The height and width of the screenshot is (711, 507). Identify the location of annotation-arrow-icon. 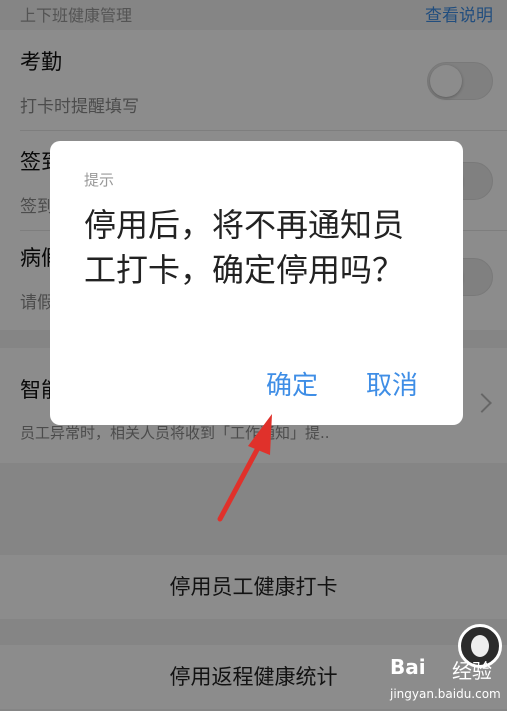
(244, 468).